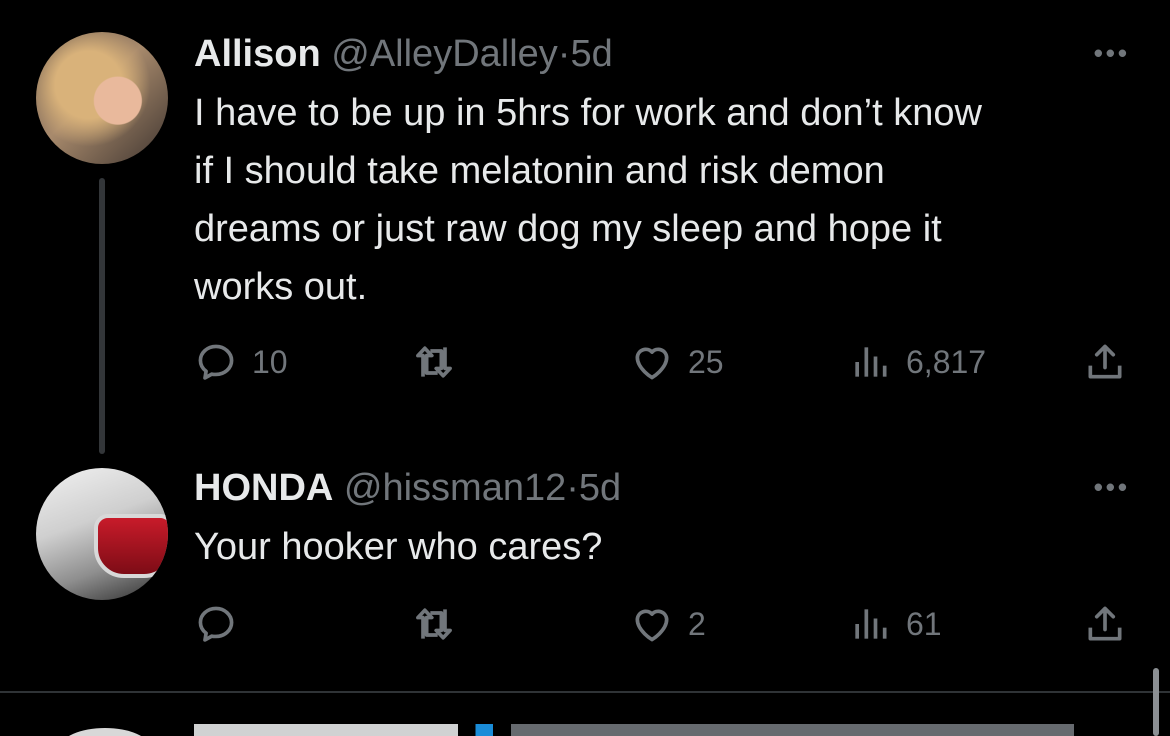 The height and width of the screenshot is (736, 1170). What do you see at coordinates (216, 624) in the screenshot?
I see `reply-icon` at bounding box center [216, 624].